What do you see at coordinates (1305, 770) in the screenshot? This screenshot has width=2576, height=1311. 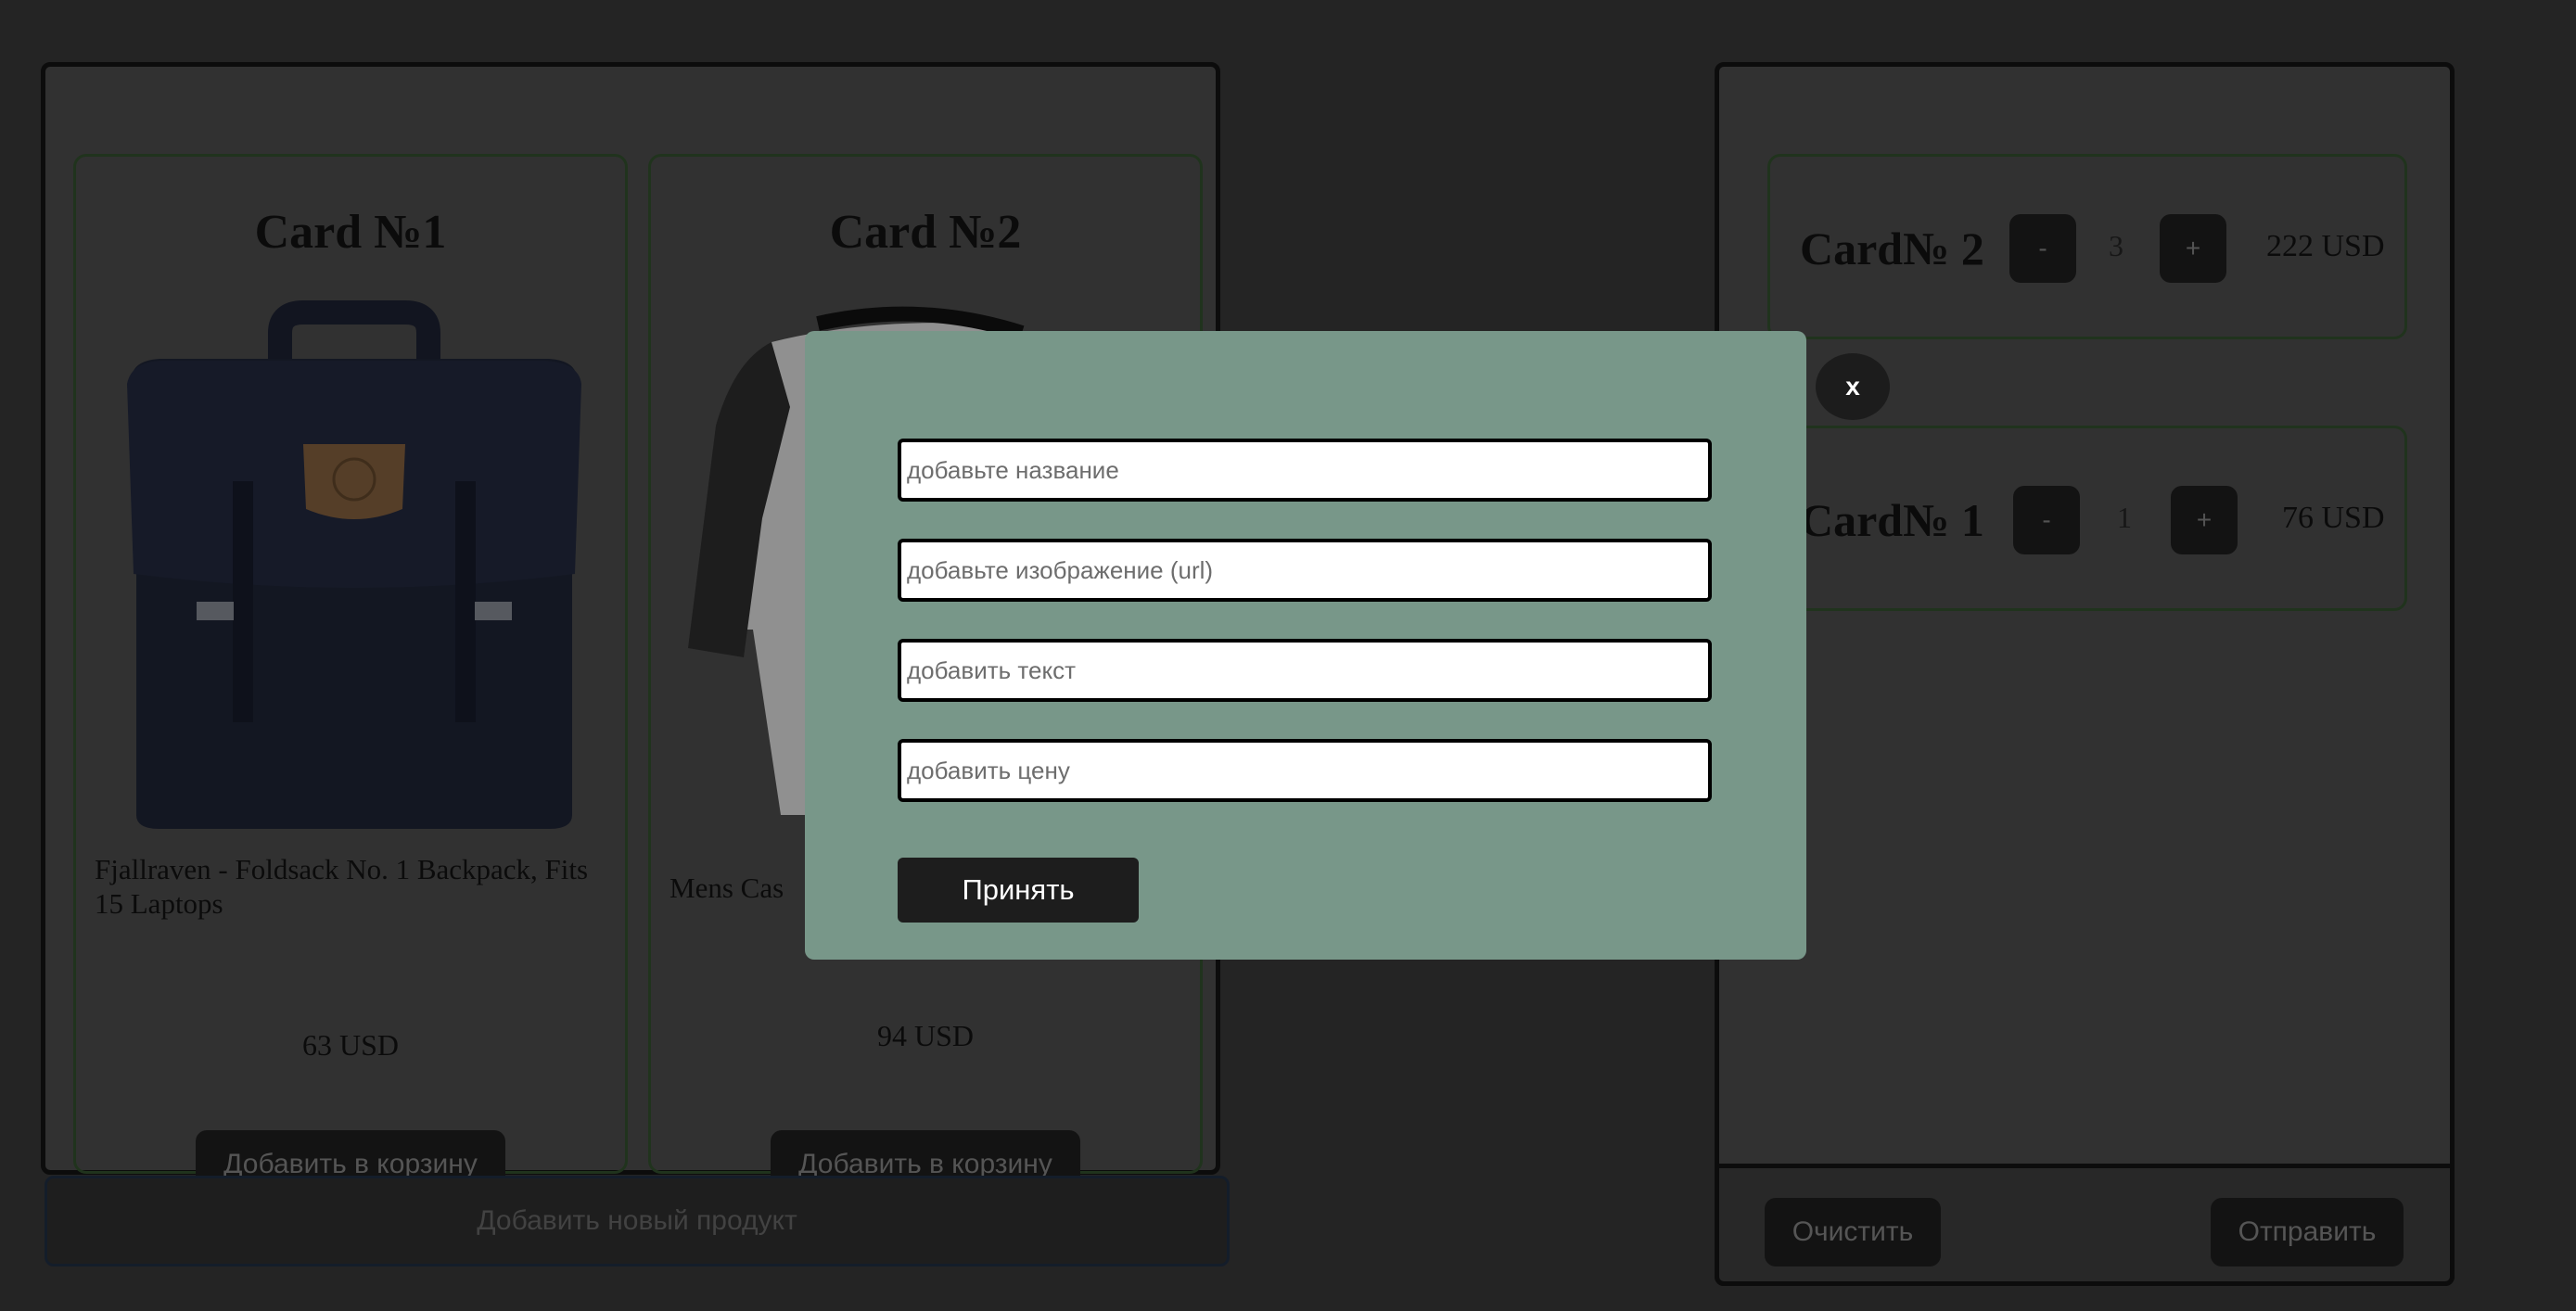 I see `product-price-input` at bounding box center [1305, 770].